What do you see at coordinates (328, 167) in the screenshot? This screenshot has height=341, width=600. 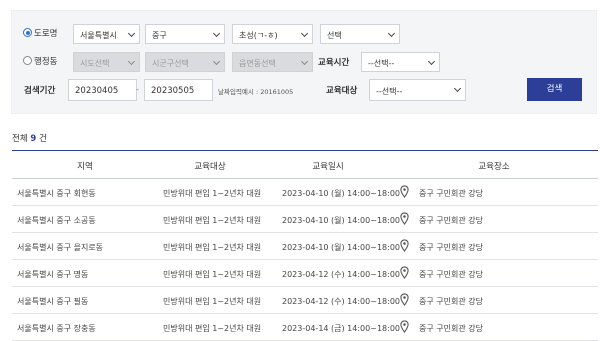 I see `header-datetime: 교육일시` at bounding box center [328, 167].